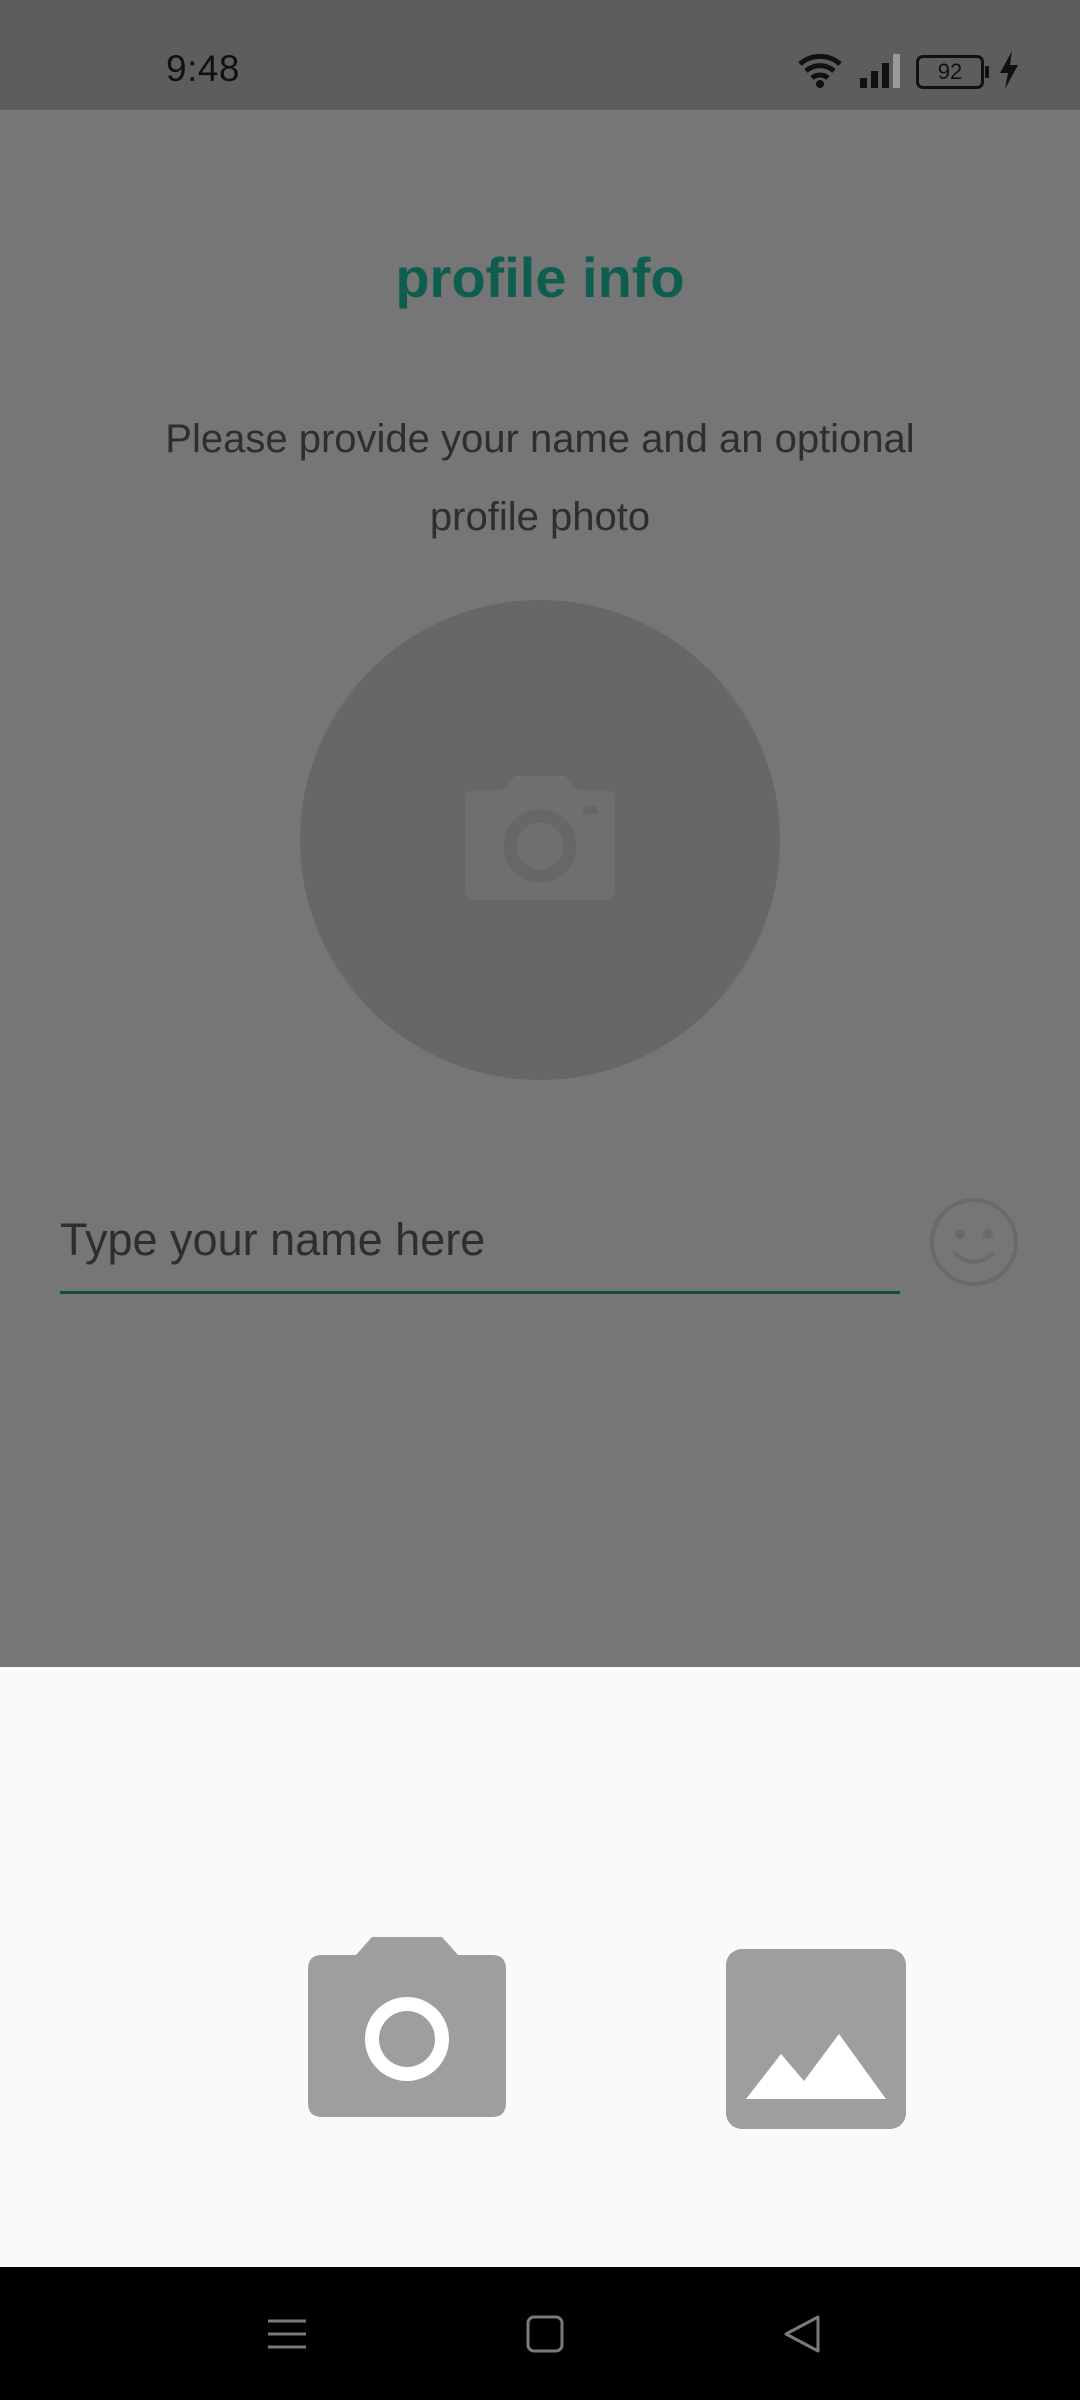  I want to click on charging-icon, so click(1009, 72).